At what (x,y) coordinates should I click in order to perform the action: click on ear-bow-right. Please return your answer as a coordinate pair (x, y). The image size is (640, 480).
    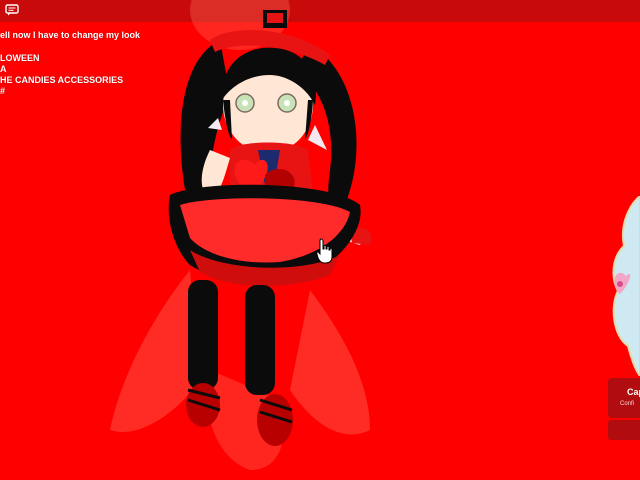
    Looking at the image, I should click on (317, 137).